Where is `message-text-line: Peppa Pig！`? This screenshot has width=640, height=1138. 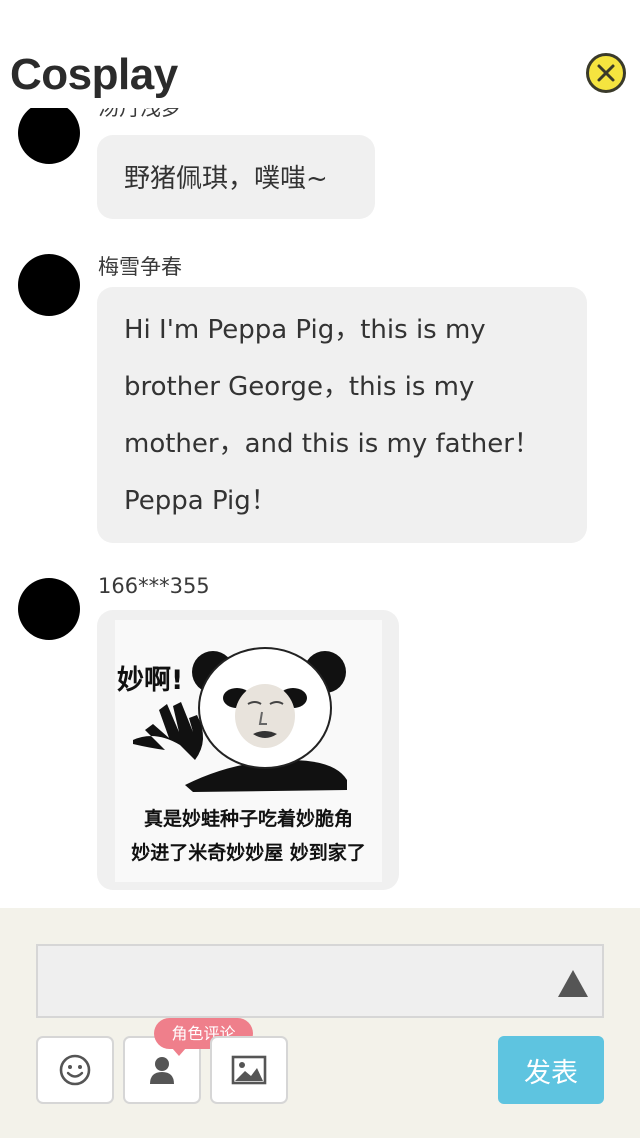 message-text-line: Peppa Pig！ is located at coordinates (200, 501).